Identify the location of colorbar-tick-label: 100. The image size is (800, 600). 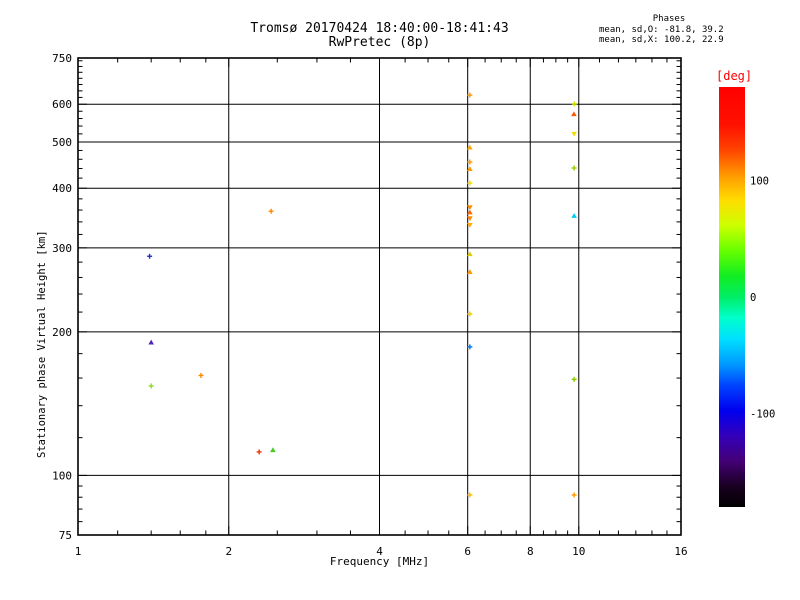
(759, 181).